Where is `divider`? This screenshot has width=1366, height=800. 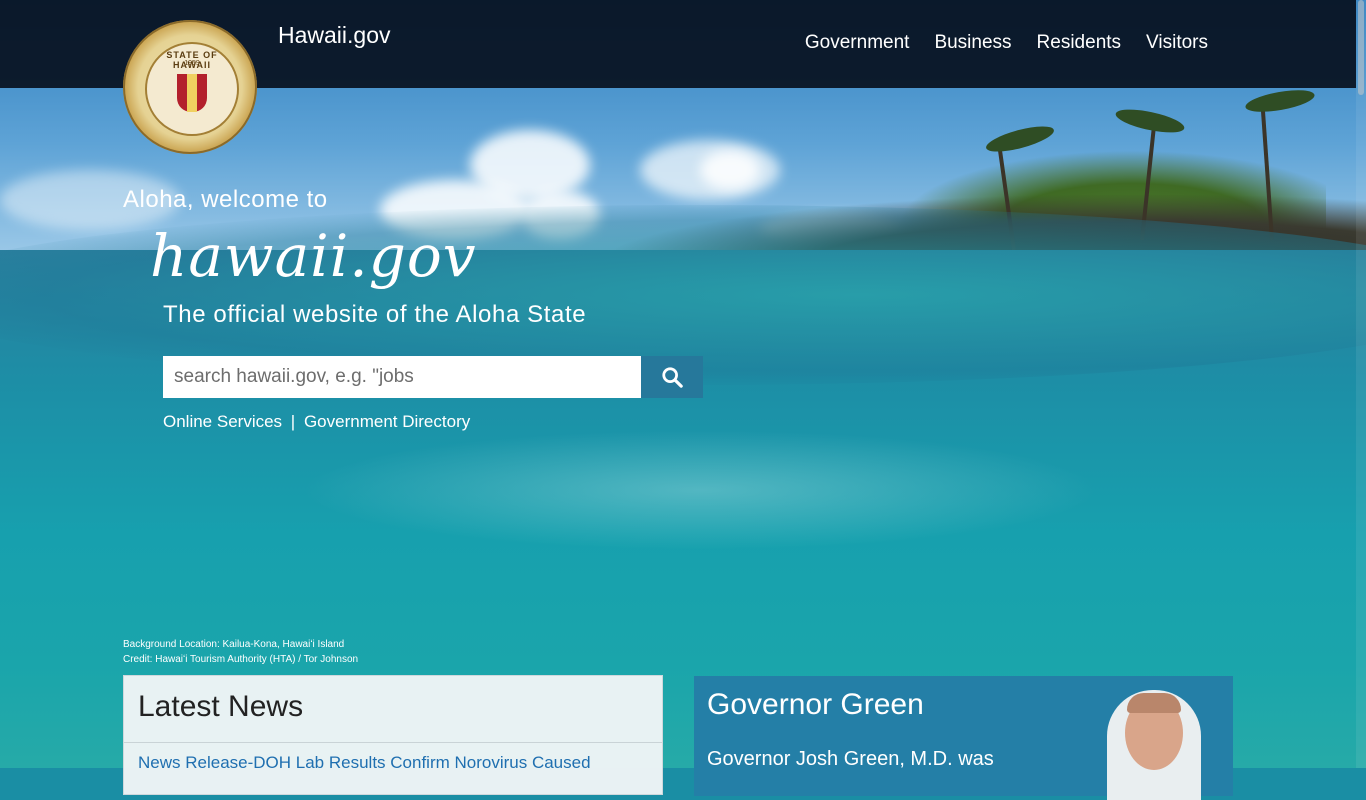 divider is located at coordinates (393, 742).